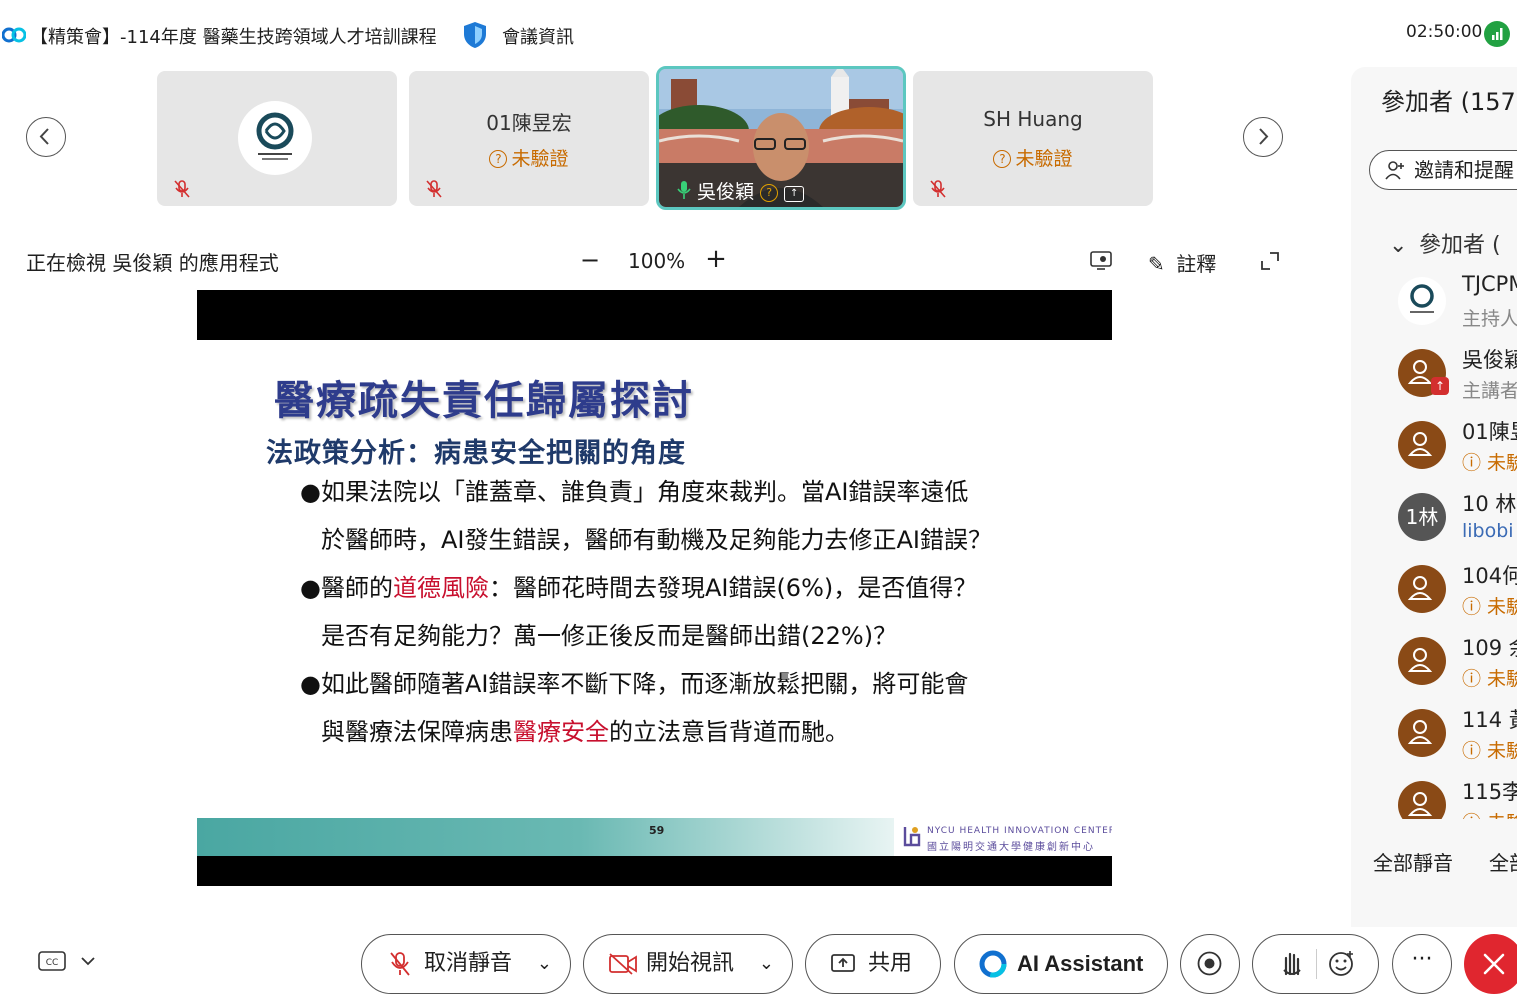  Describe the element at coordinates (417, 732) in the screenshot. I see `line-text: 與醫療法保障病患` at that location.